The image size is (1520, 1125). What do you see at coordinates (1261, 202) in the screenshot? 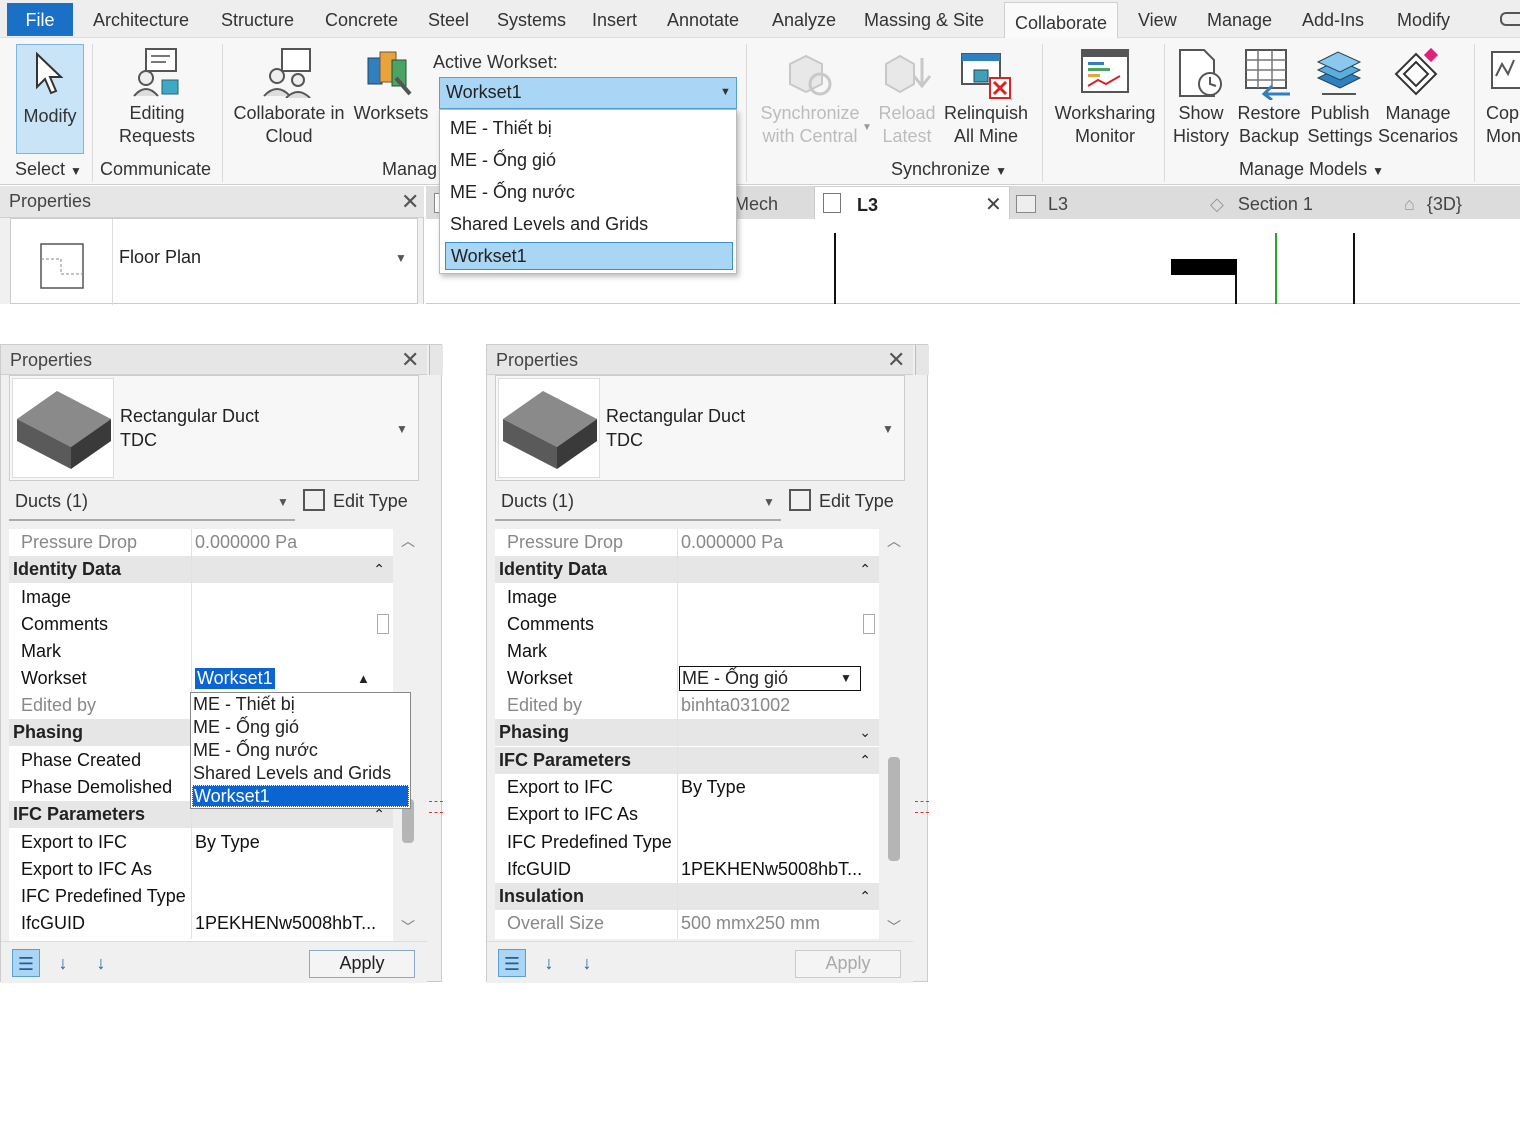
I see `tab-section-1: ◇ Section 1` at bounding box center [1261, 202].